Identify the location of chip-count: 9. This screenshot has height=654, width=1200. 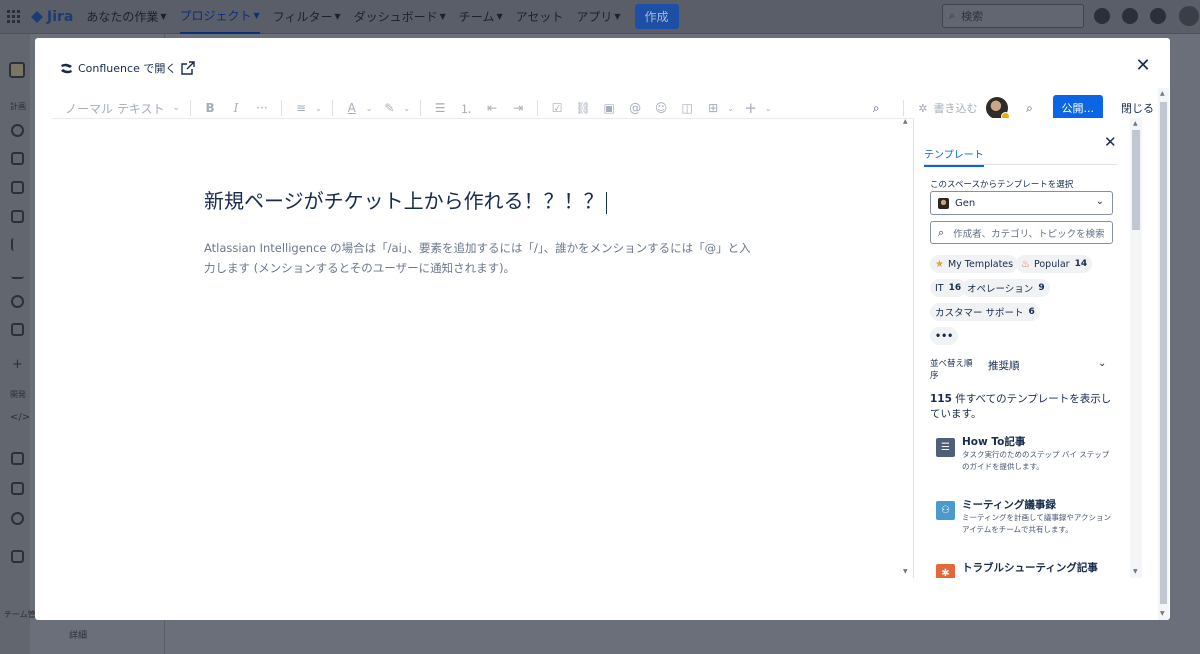
(1041, 288).